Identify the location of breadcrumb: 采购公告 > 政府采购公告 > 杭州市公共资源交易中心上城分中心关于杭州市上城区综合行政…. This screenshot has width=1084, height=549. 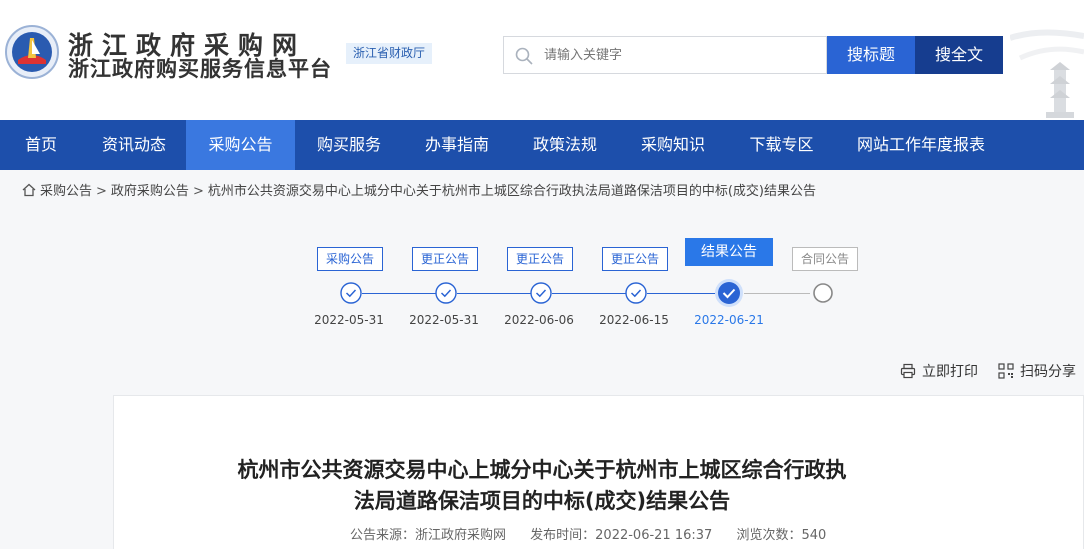
(419, 192).